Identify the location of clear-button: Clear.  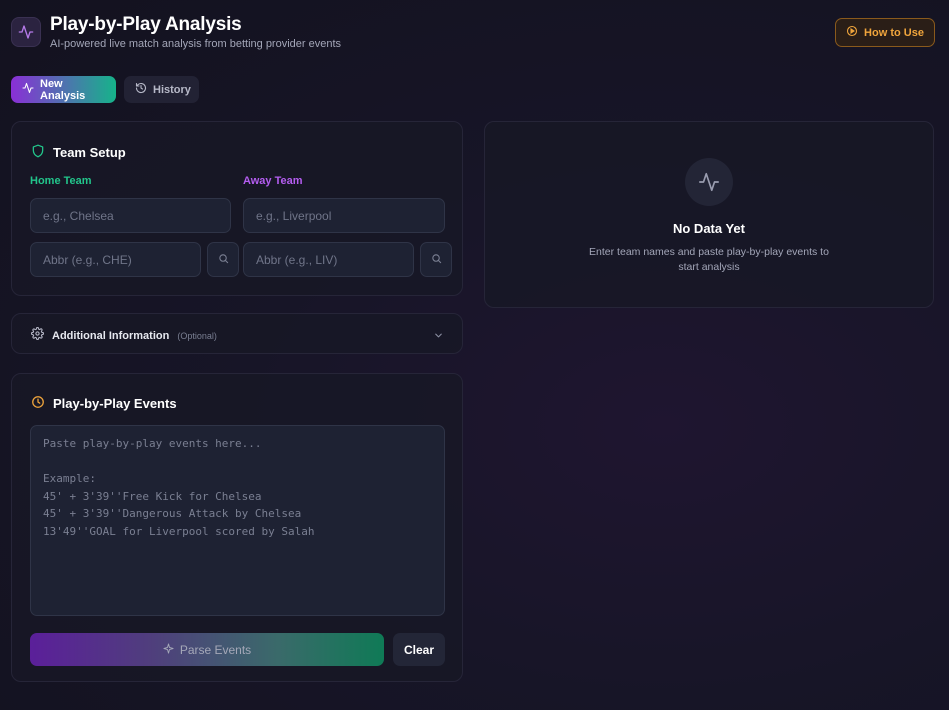
(419, 649).